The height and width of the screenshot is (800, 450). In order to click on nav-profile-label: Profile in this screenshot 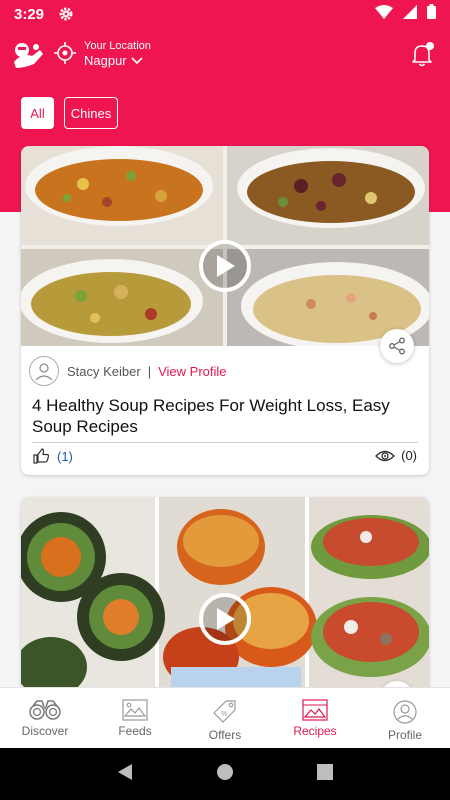, I will do `click(404, 735)`.